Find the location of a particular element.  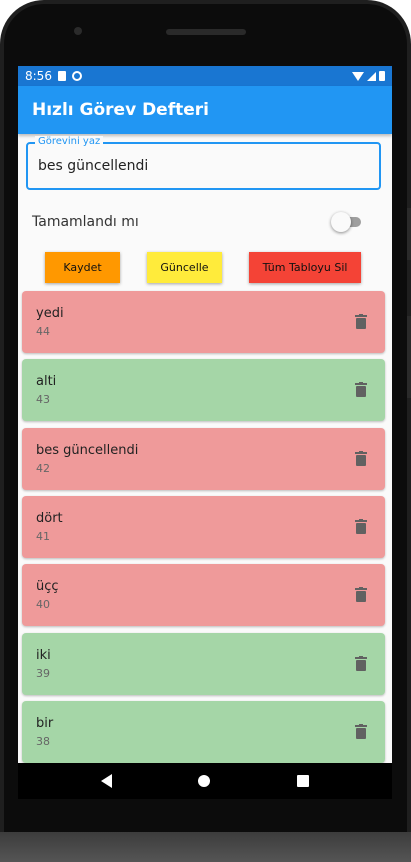

task-name: alti is located at coordinates (46, 381).